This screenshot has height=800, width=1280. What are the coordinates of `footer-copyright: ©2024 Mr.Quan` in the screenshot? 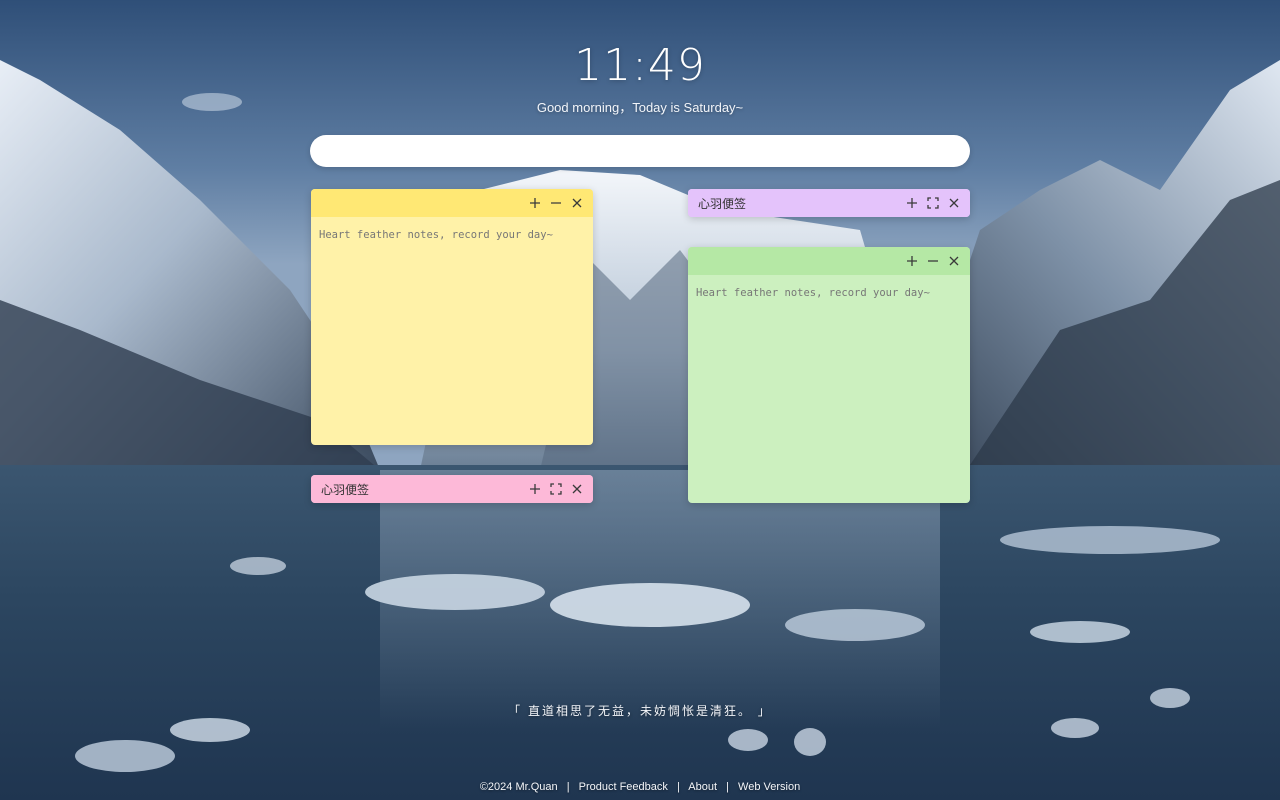 It's located at (518, 787).